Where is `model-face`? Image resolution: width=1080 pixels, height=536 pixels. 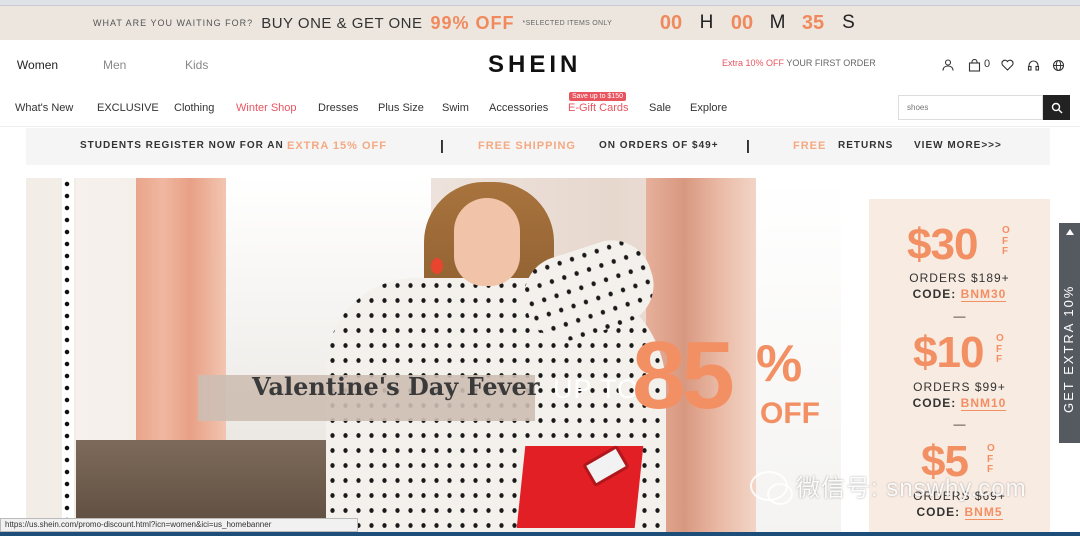 model-face is located at coordinates (487, 242).